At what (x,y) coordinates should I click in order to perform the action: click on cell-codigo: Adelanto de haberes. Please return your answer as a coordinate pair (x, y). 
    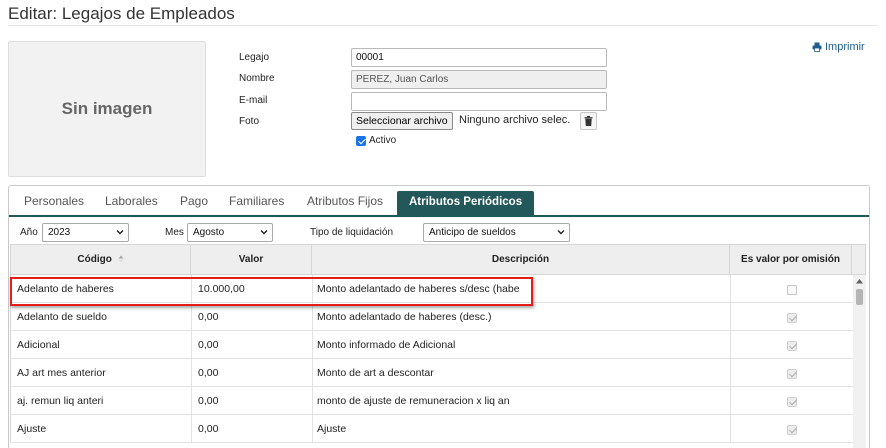
    Looking at the image, I should click on (65, 289).